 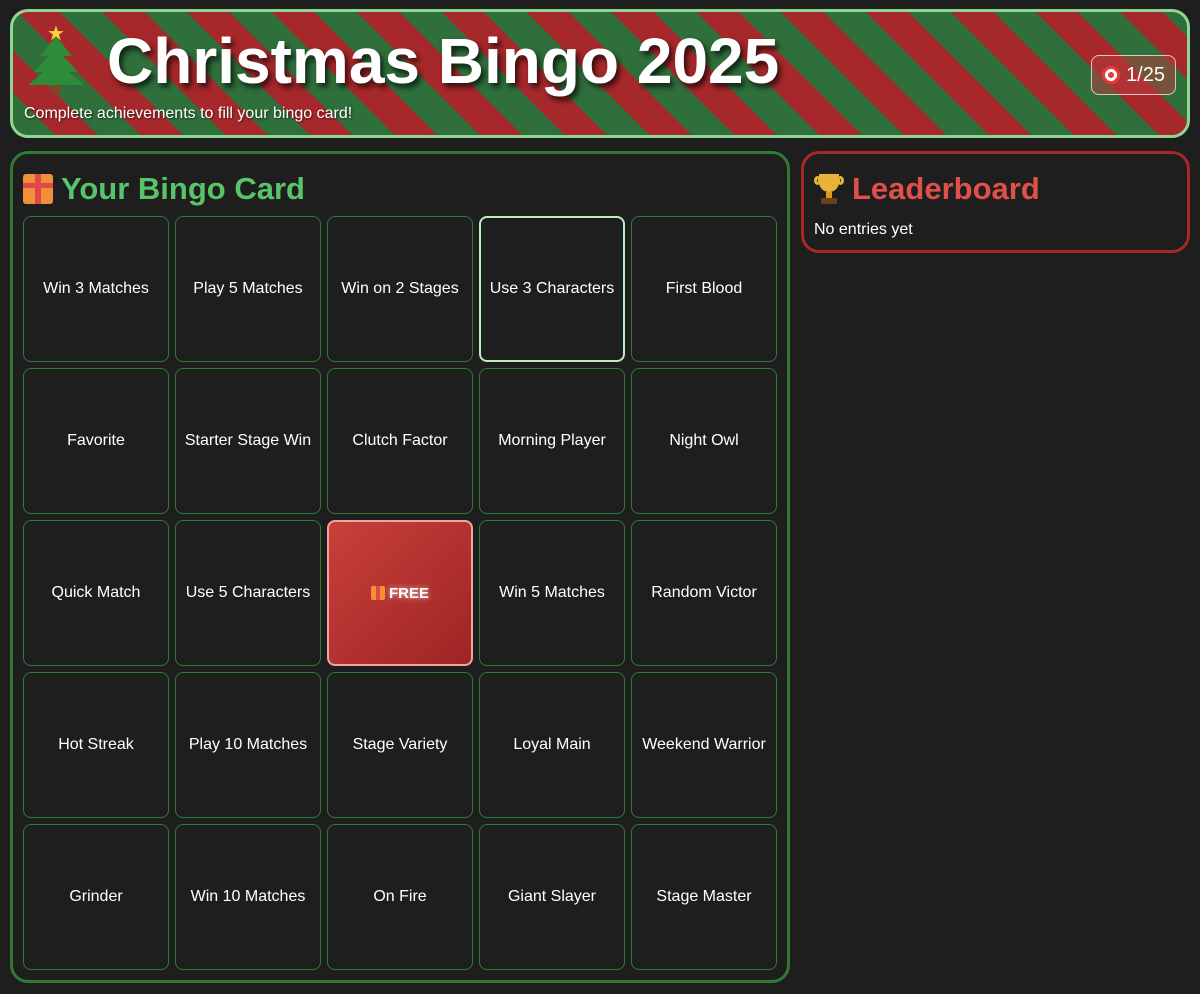 I want to click on progress-badge: 1/25, so click(x=1133, y=75).